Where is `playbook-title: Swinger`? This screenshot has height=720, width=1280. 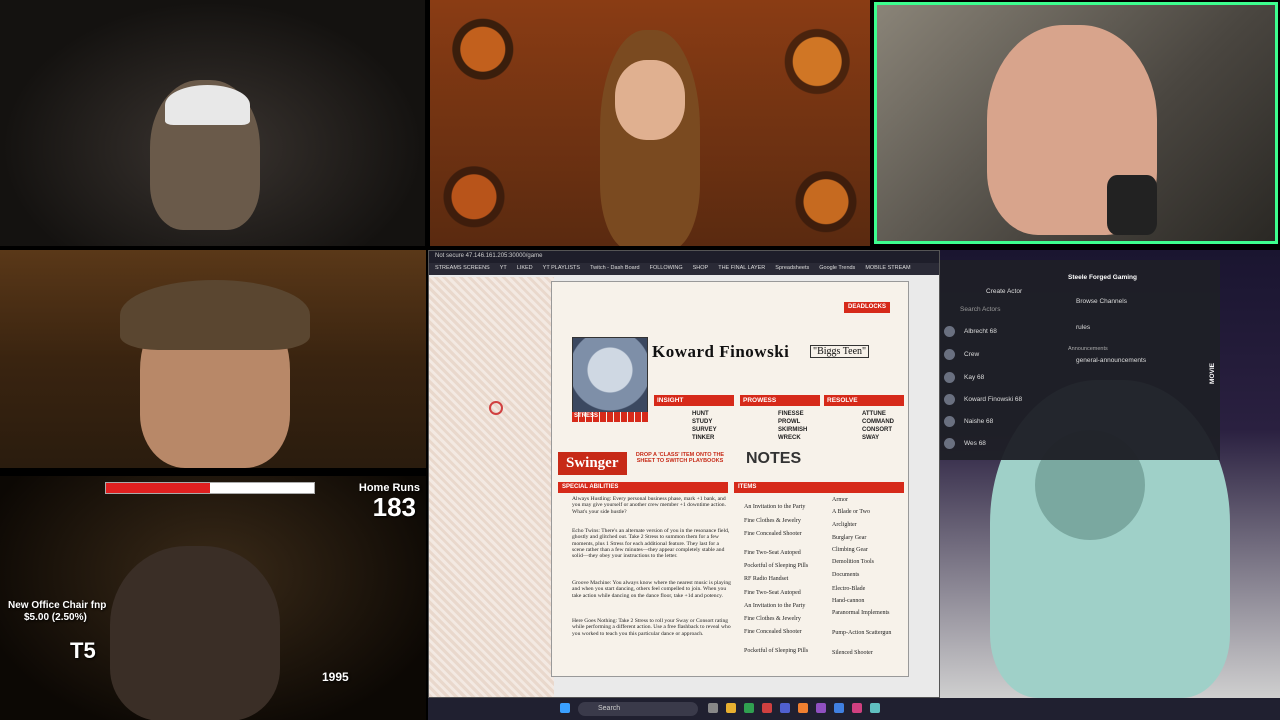
playbook-title: Swinger is located at coordinates (592, 463).